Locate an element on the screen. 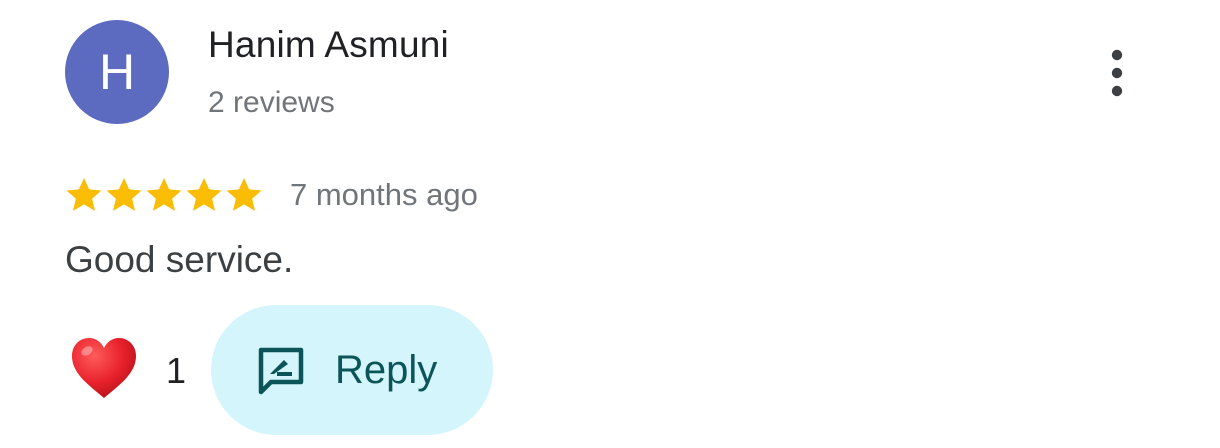  heart-icon is located at coordinates (104, 368).